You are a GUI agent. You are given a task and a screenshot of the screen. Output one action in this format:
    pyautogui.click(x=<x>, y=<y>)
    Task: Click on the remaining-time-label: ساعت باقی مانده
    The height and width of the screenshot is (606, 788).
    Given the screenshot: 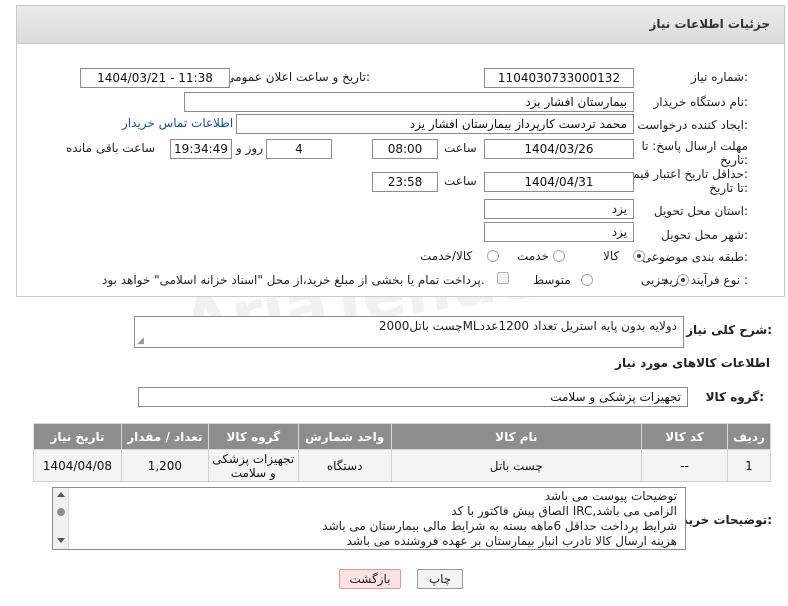 What is the action you would take?
    pyautogui.click(x=111, y=148)
    